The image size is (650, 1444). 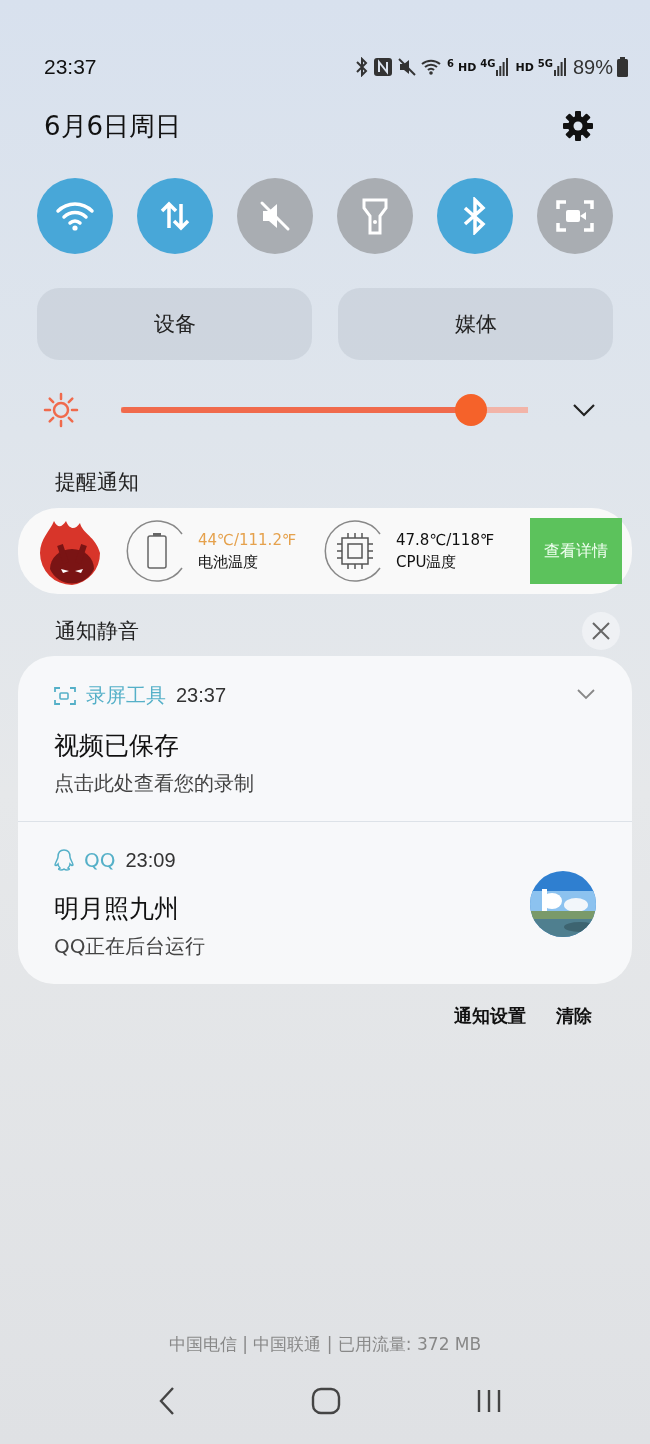 I want to click on mute-icon, so click(x=406, y=67).